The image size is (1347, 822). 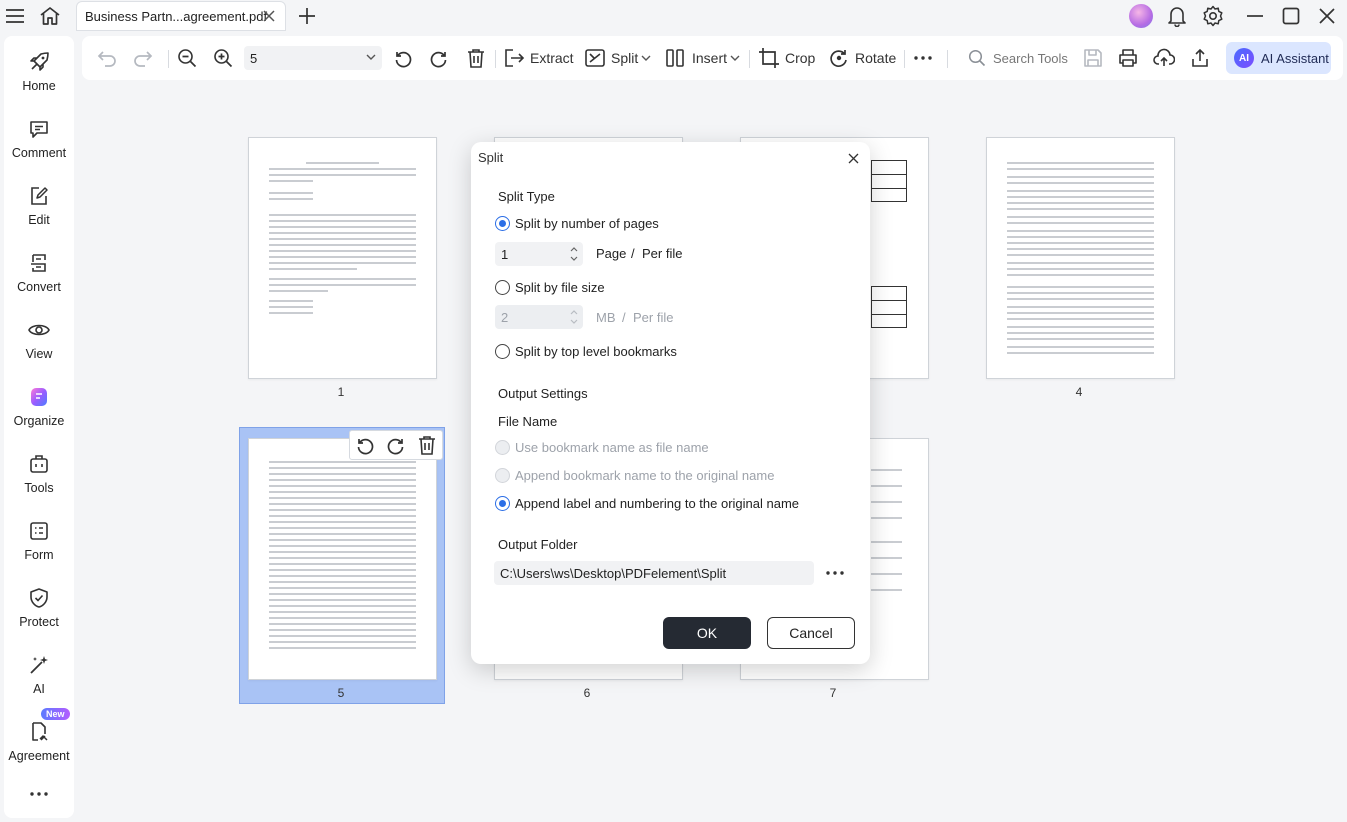 I want to click on page-number-label: 7, so click(x=833, y=693).